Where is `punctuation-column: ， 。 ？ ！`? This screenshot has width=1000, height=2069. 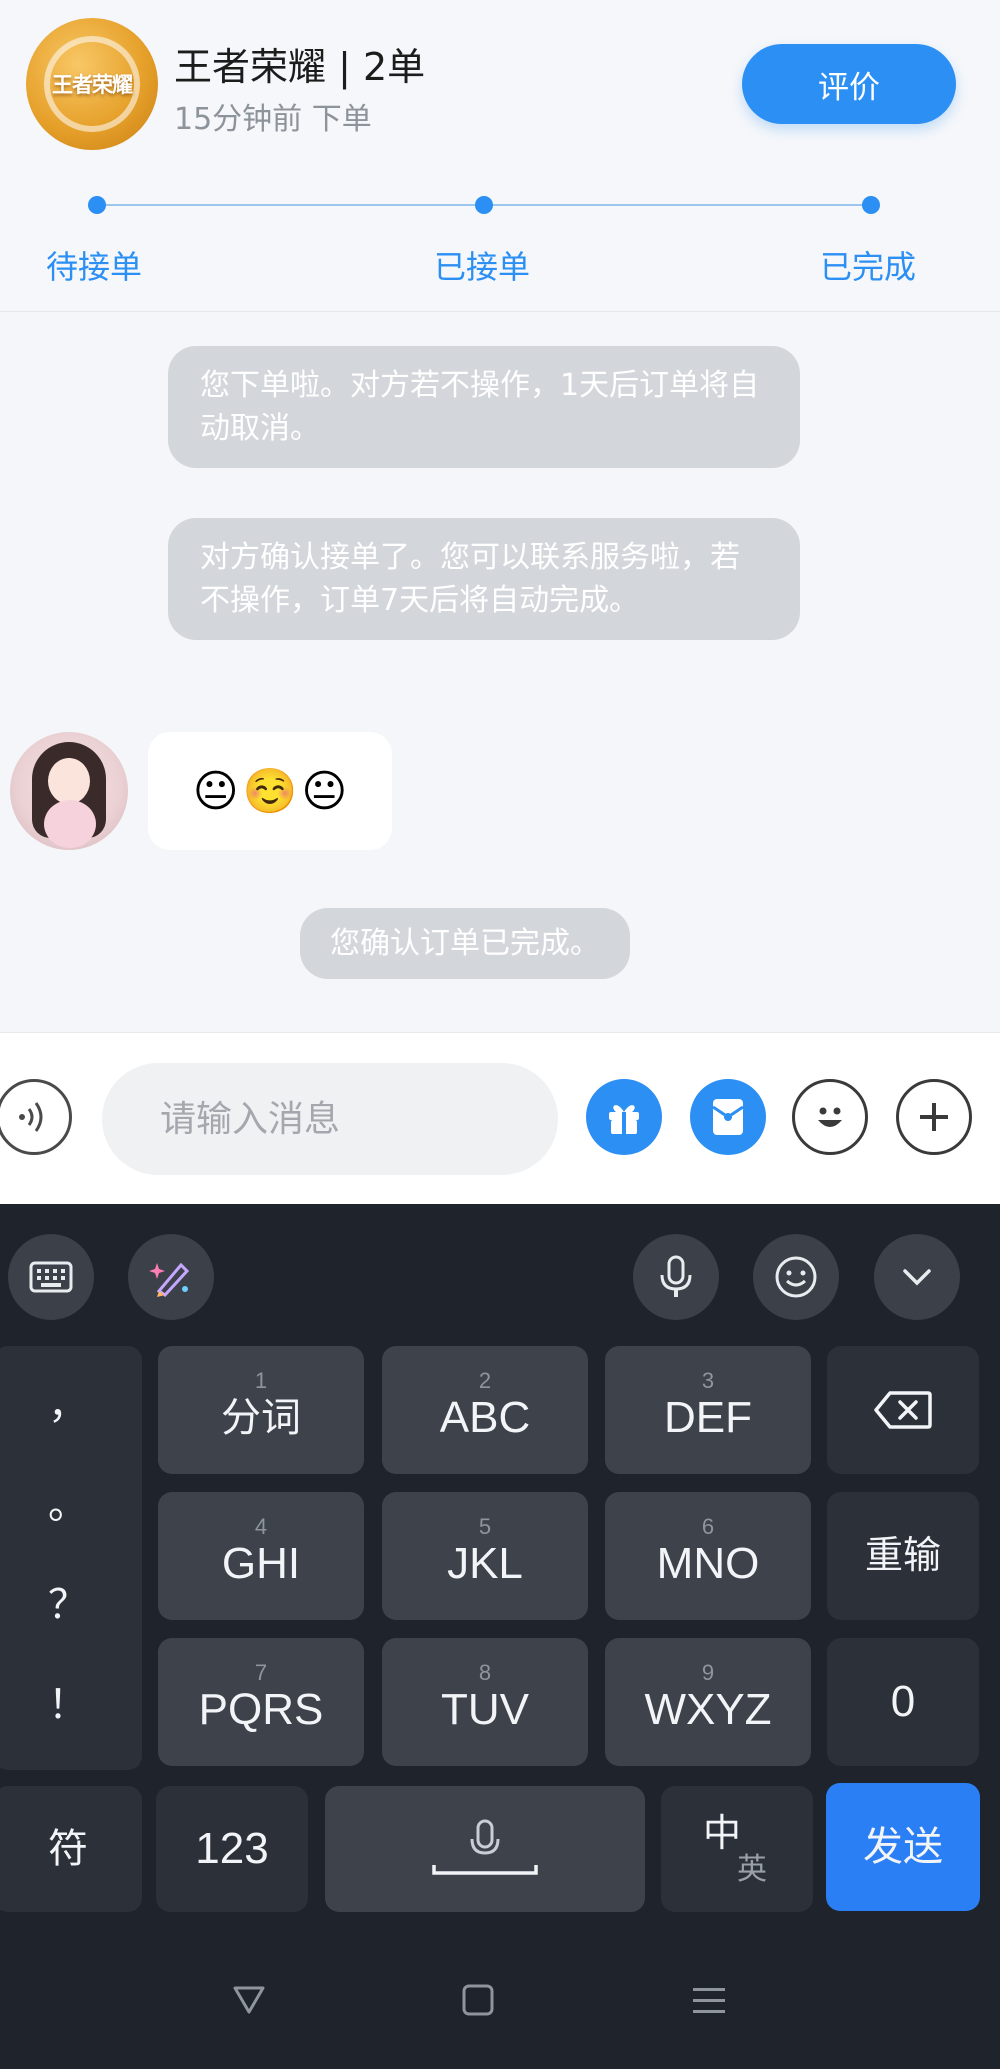
punctuation-column: ， 。 ？ ！ is located at coordinates (71, 1558).